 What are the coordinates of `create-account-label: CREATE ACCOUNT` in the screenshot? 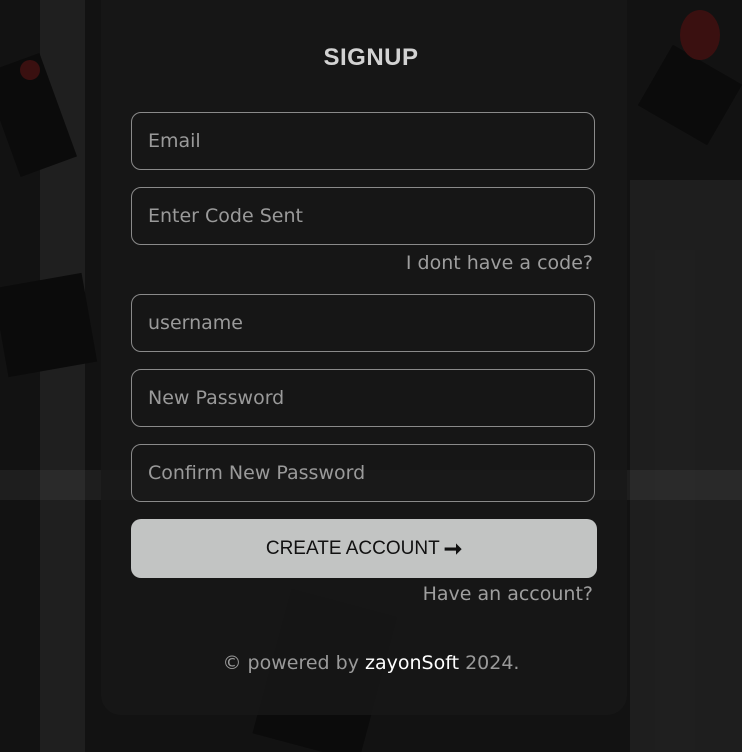 It's located at (352, 548).